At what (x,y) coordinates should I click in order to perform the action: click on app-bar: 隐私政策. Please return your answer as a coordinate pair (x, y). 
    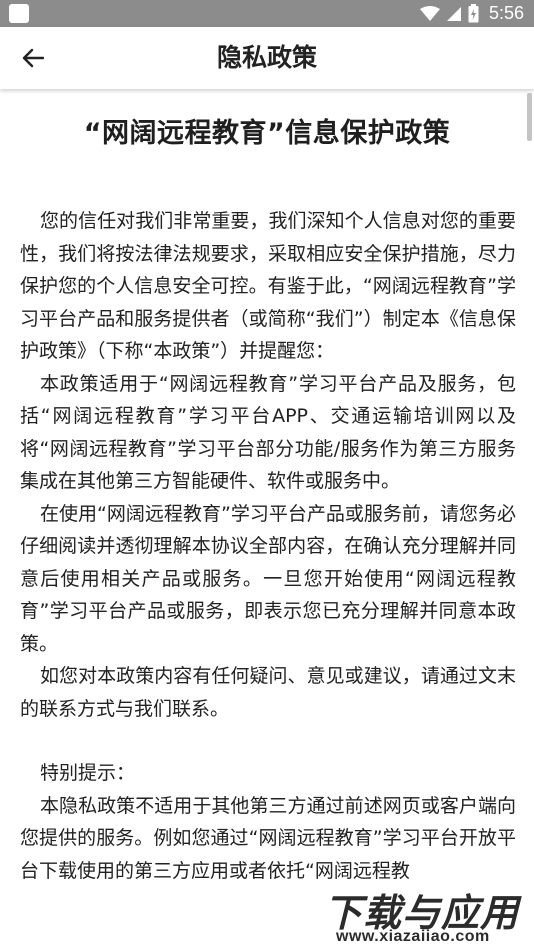
    Looking at the image, I should click on (267, 58).